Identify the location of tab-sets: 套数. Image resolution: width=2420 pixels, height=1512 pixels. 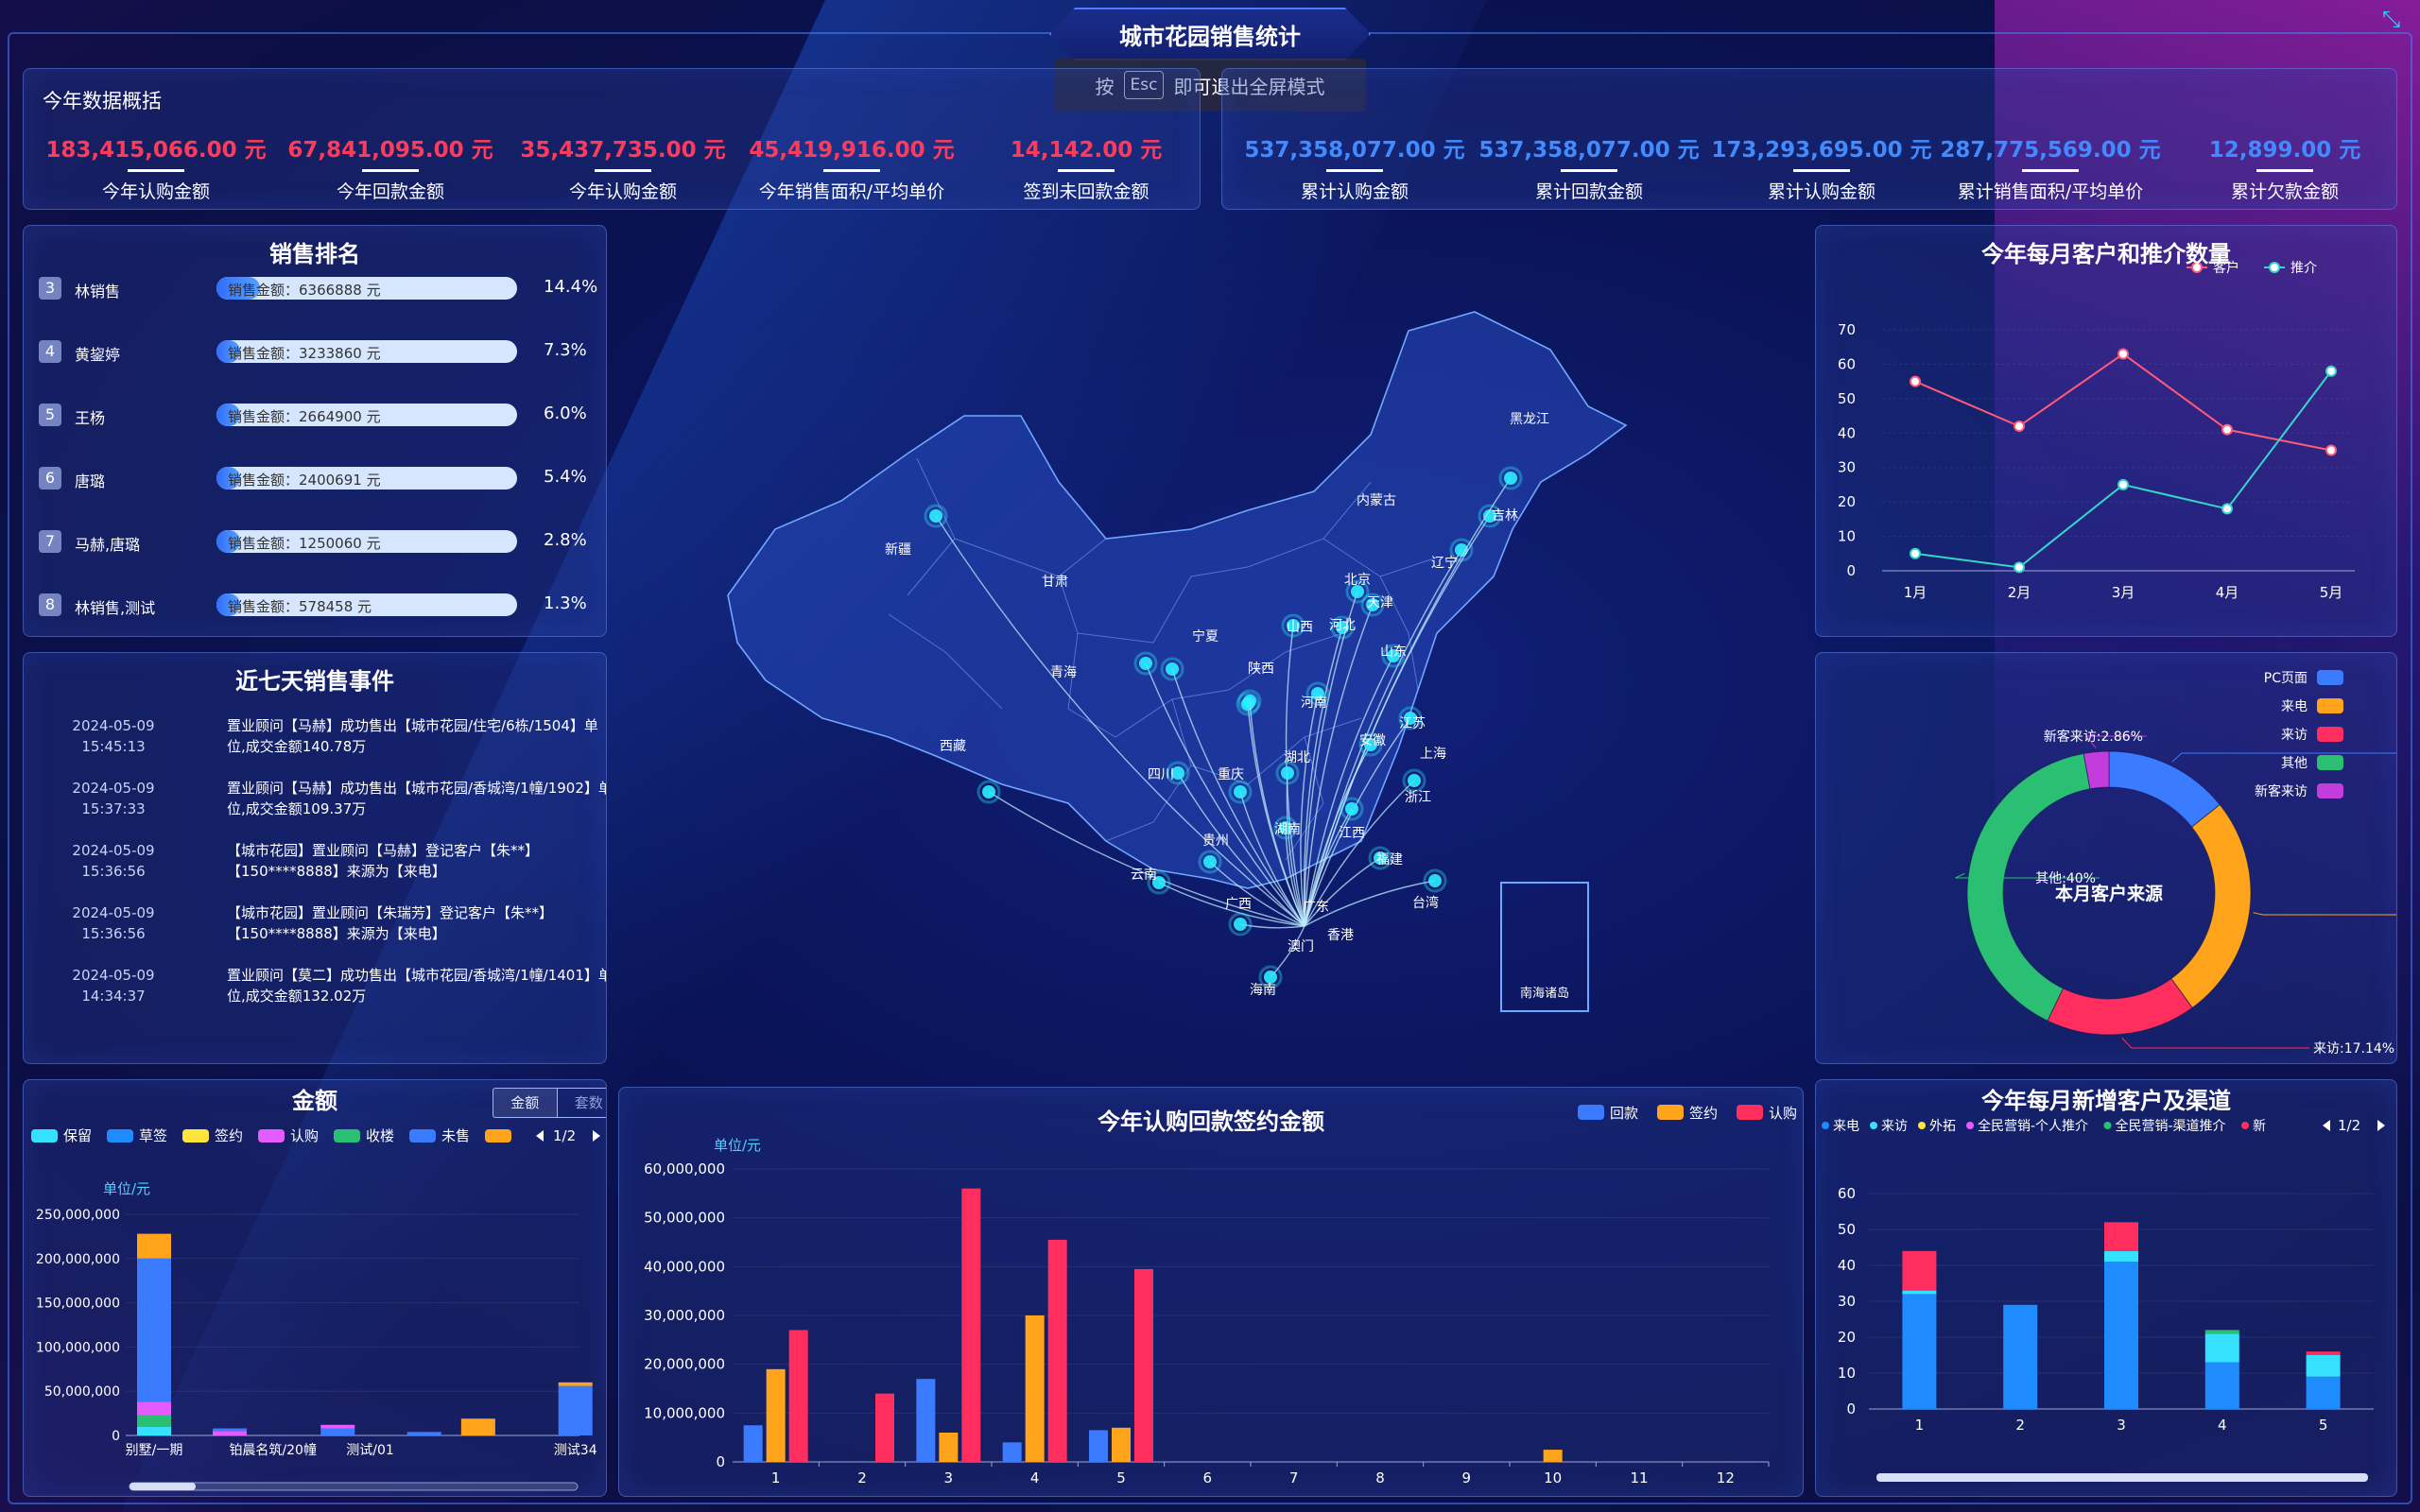
(582, 1103).